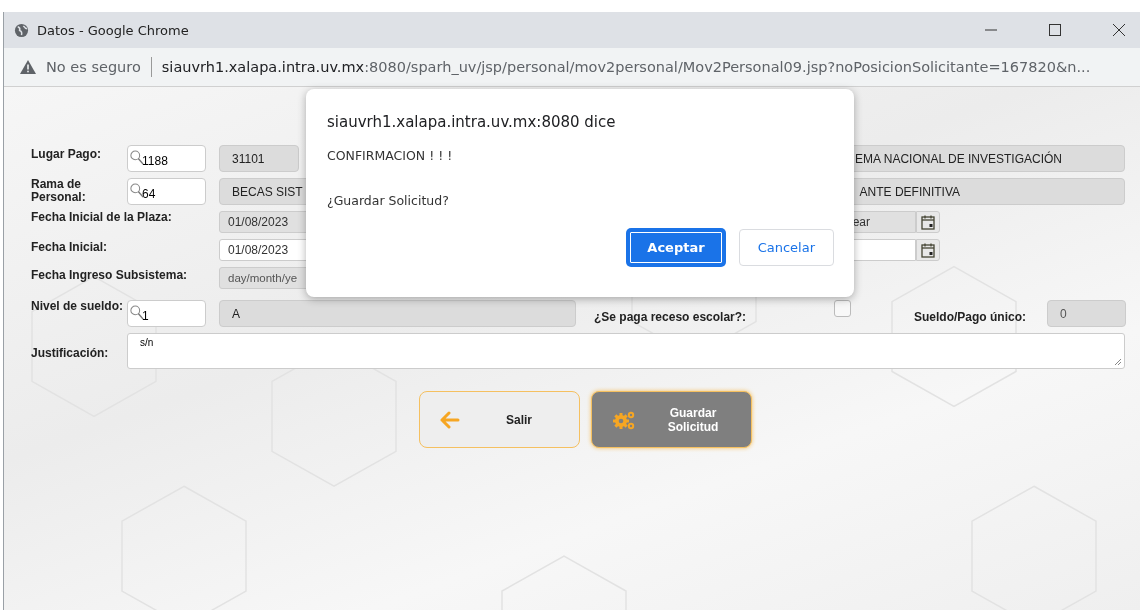  I want to click on field-value: ANTE DEFINITIVA, so click(909, 191).